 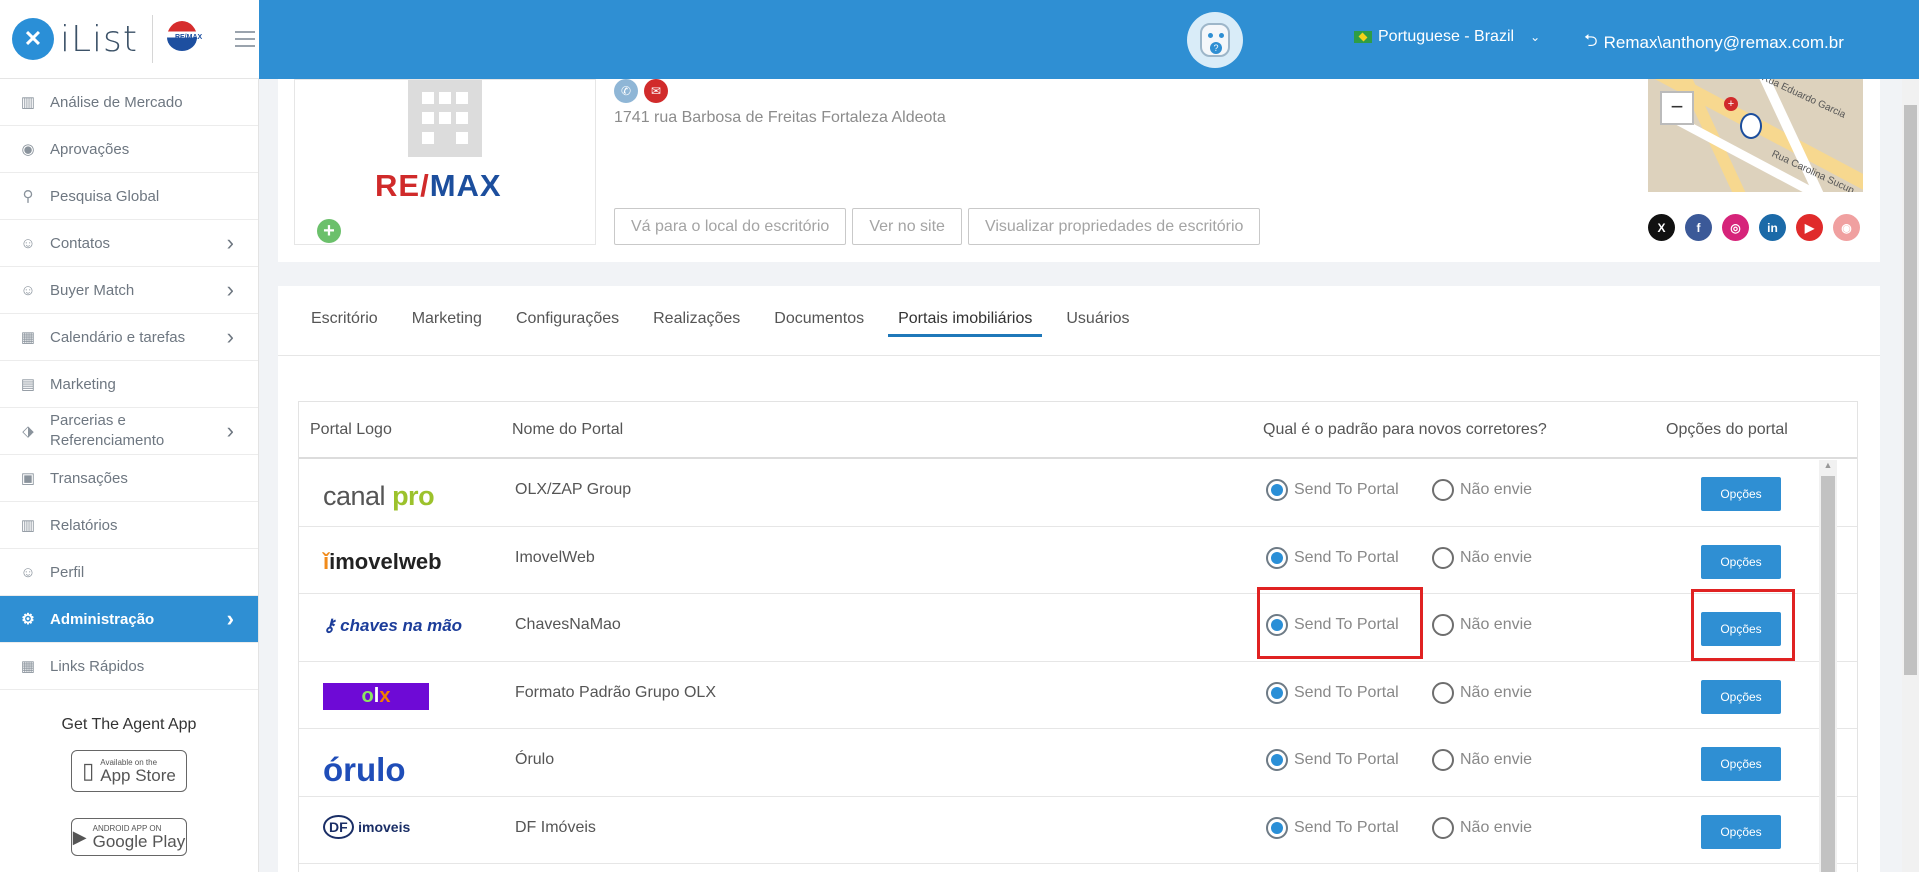 I want to click on brand-area: ✕ iList RE/MAX, so click(x=129, y=39).